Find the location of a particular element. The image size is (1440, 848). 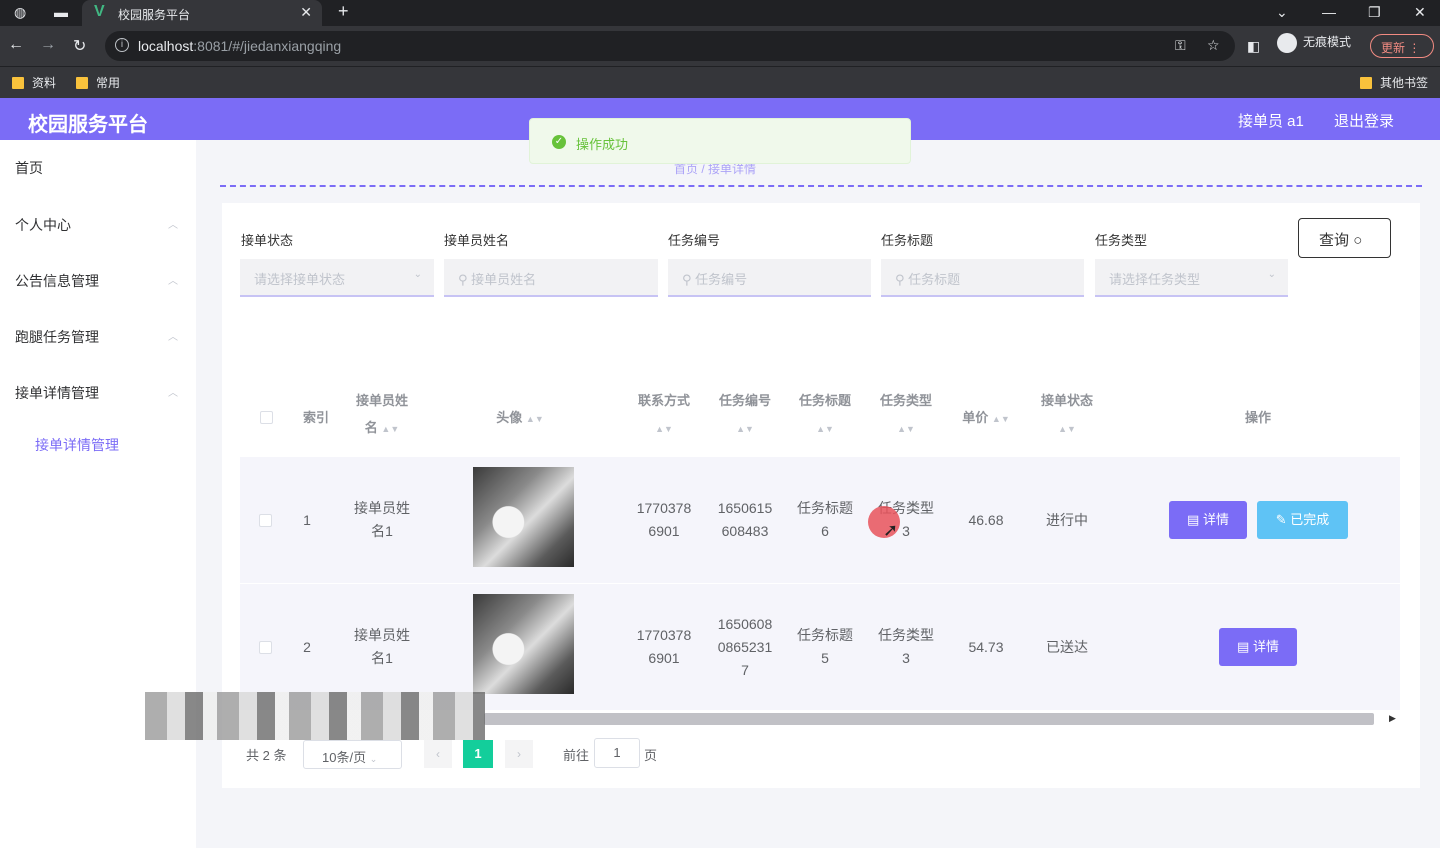

col-task-title: 任务标题 ▲▼ is located at coordinates (825, 415).